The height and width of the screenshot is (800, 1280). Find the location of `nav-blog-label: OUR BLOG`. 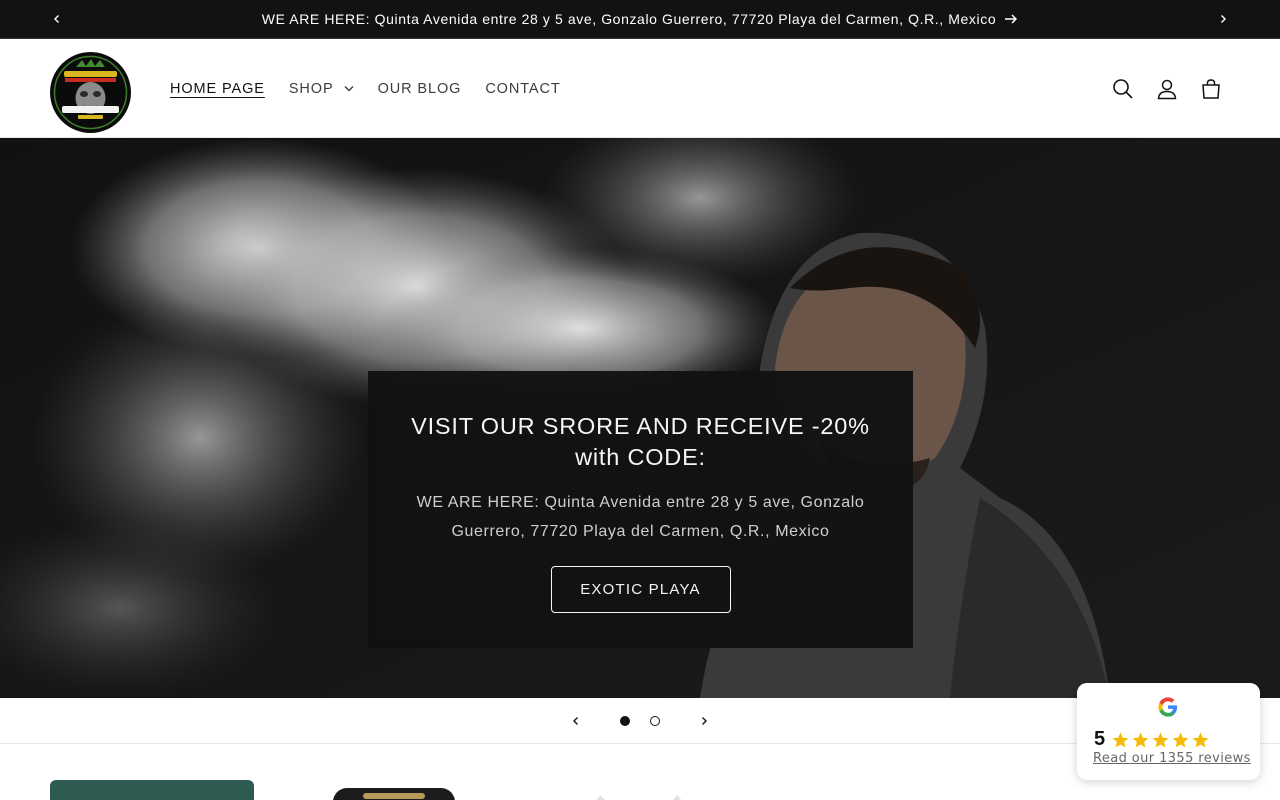

nav-blog-label: OUR BLOG is located at coordinates (419, 88).